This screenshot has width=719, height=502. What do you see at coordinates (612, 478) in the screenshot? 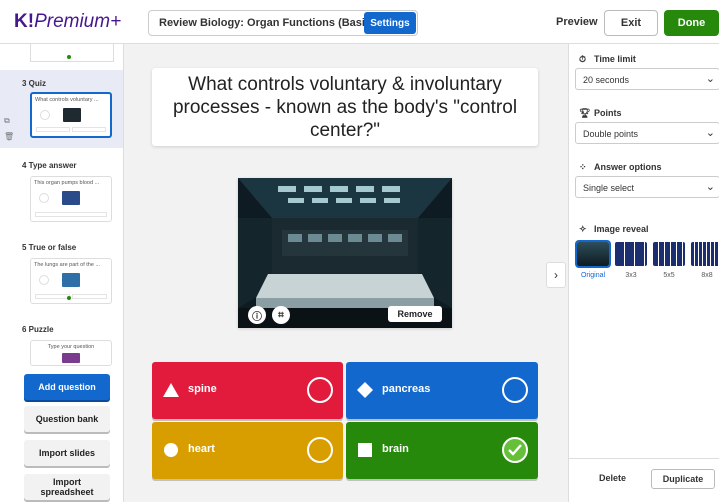
I see `delete-button: Delete` at bounding box center [612, 478].